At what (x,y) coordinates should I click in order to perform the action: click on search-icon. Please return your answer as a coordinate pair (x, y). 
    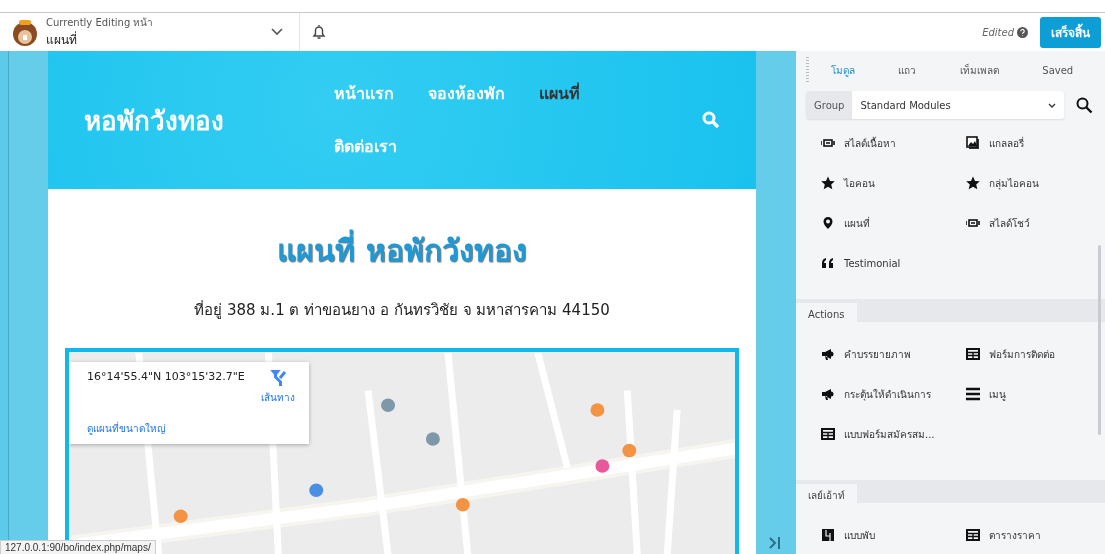
    Looking at the image, I should click on (1084, 105).